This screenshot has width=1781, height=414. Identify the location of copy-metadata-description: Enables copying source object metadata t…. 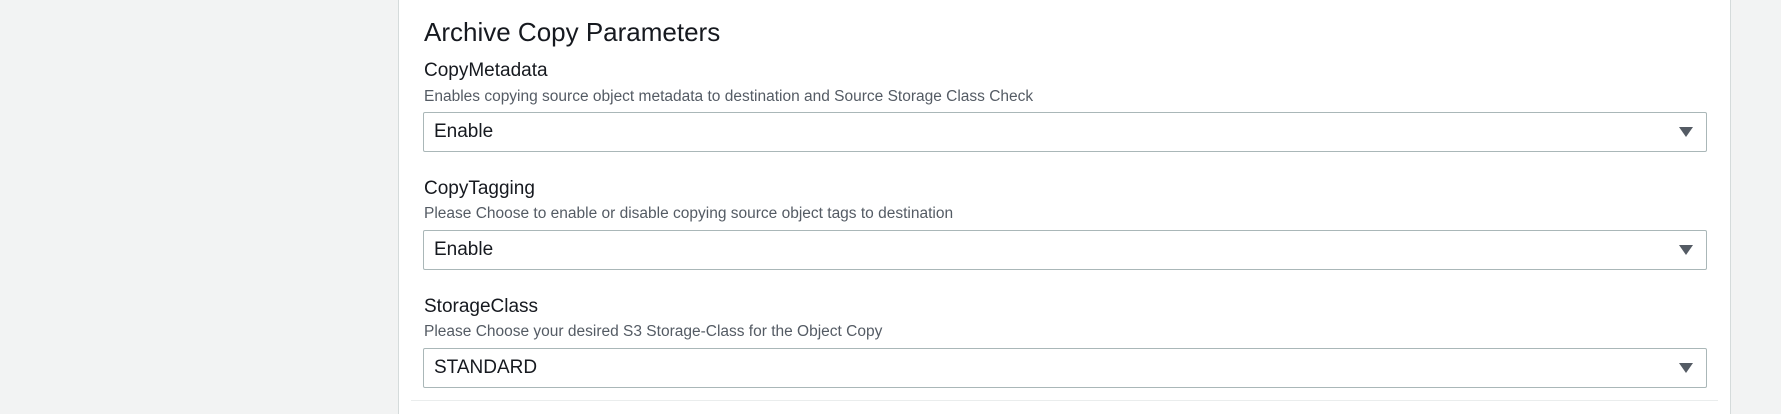
(729, 96).